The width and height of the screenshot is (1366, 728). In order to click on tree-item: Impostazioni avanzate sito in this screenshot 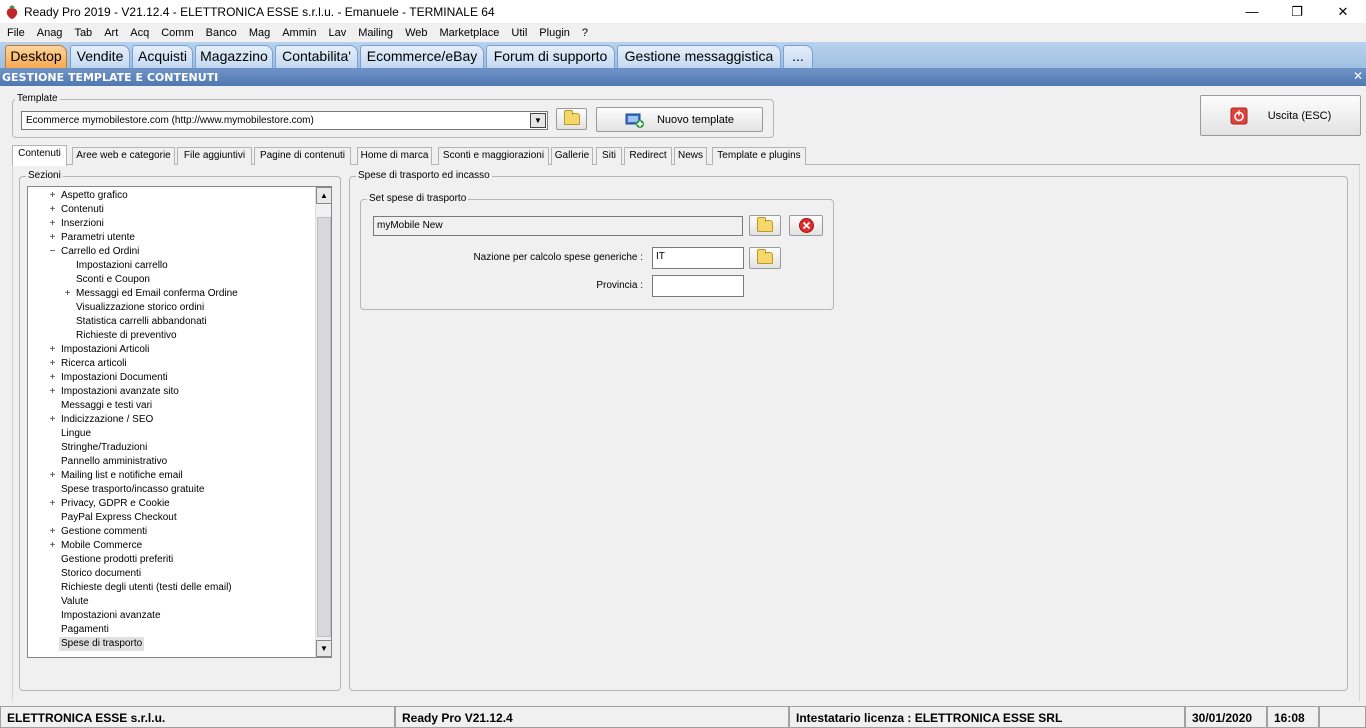, I will do `click(120, 392)`.